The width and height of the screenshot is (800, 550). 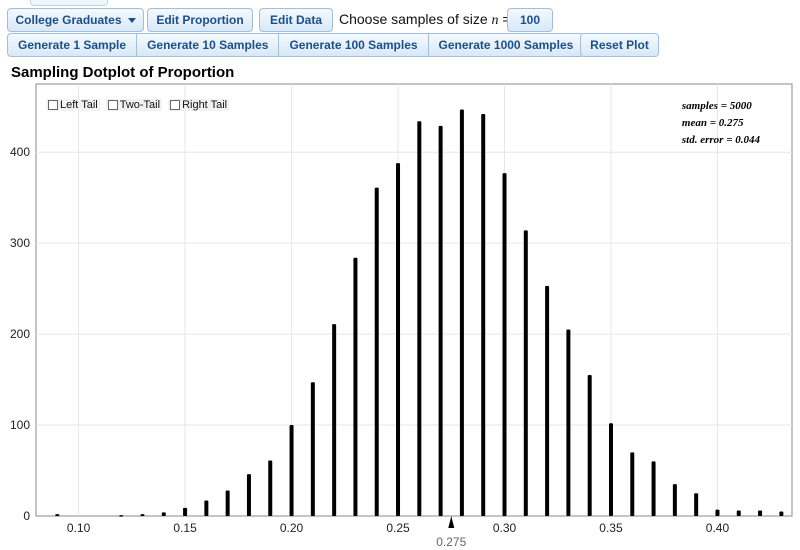 I want to click on stat-samples: samples = 5000, so click(x=716, y=106).